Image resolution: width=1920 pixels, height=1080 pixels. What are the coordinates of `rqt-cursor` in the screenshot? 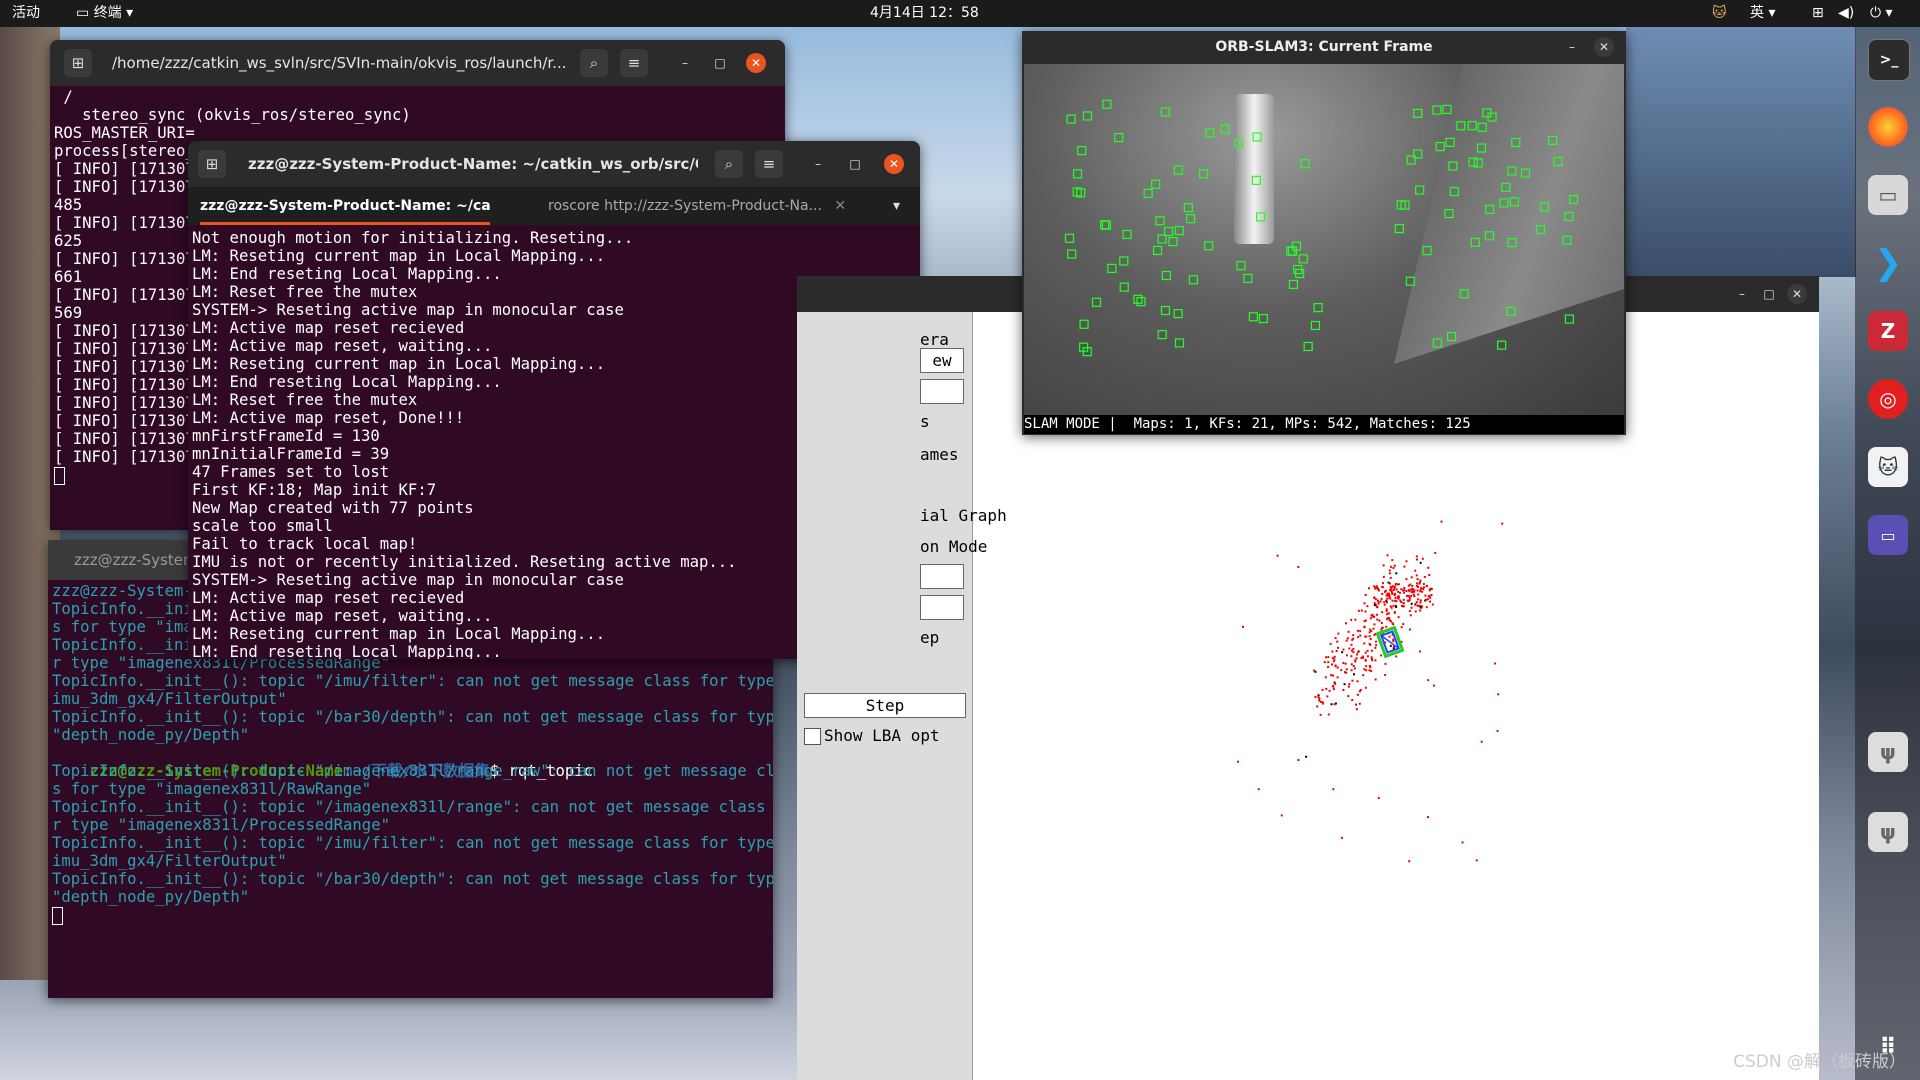 It's located at (57, 915).